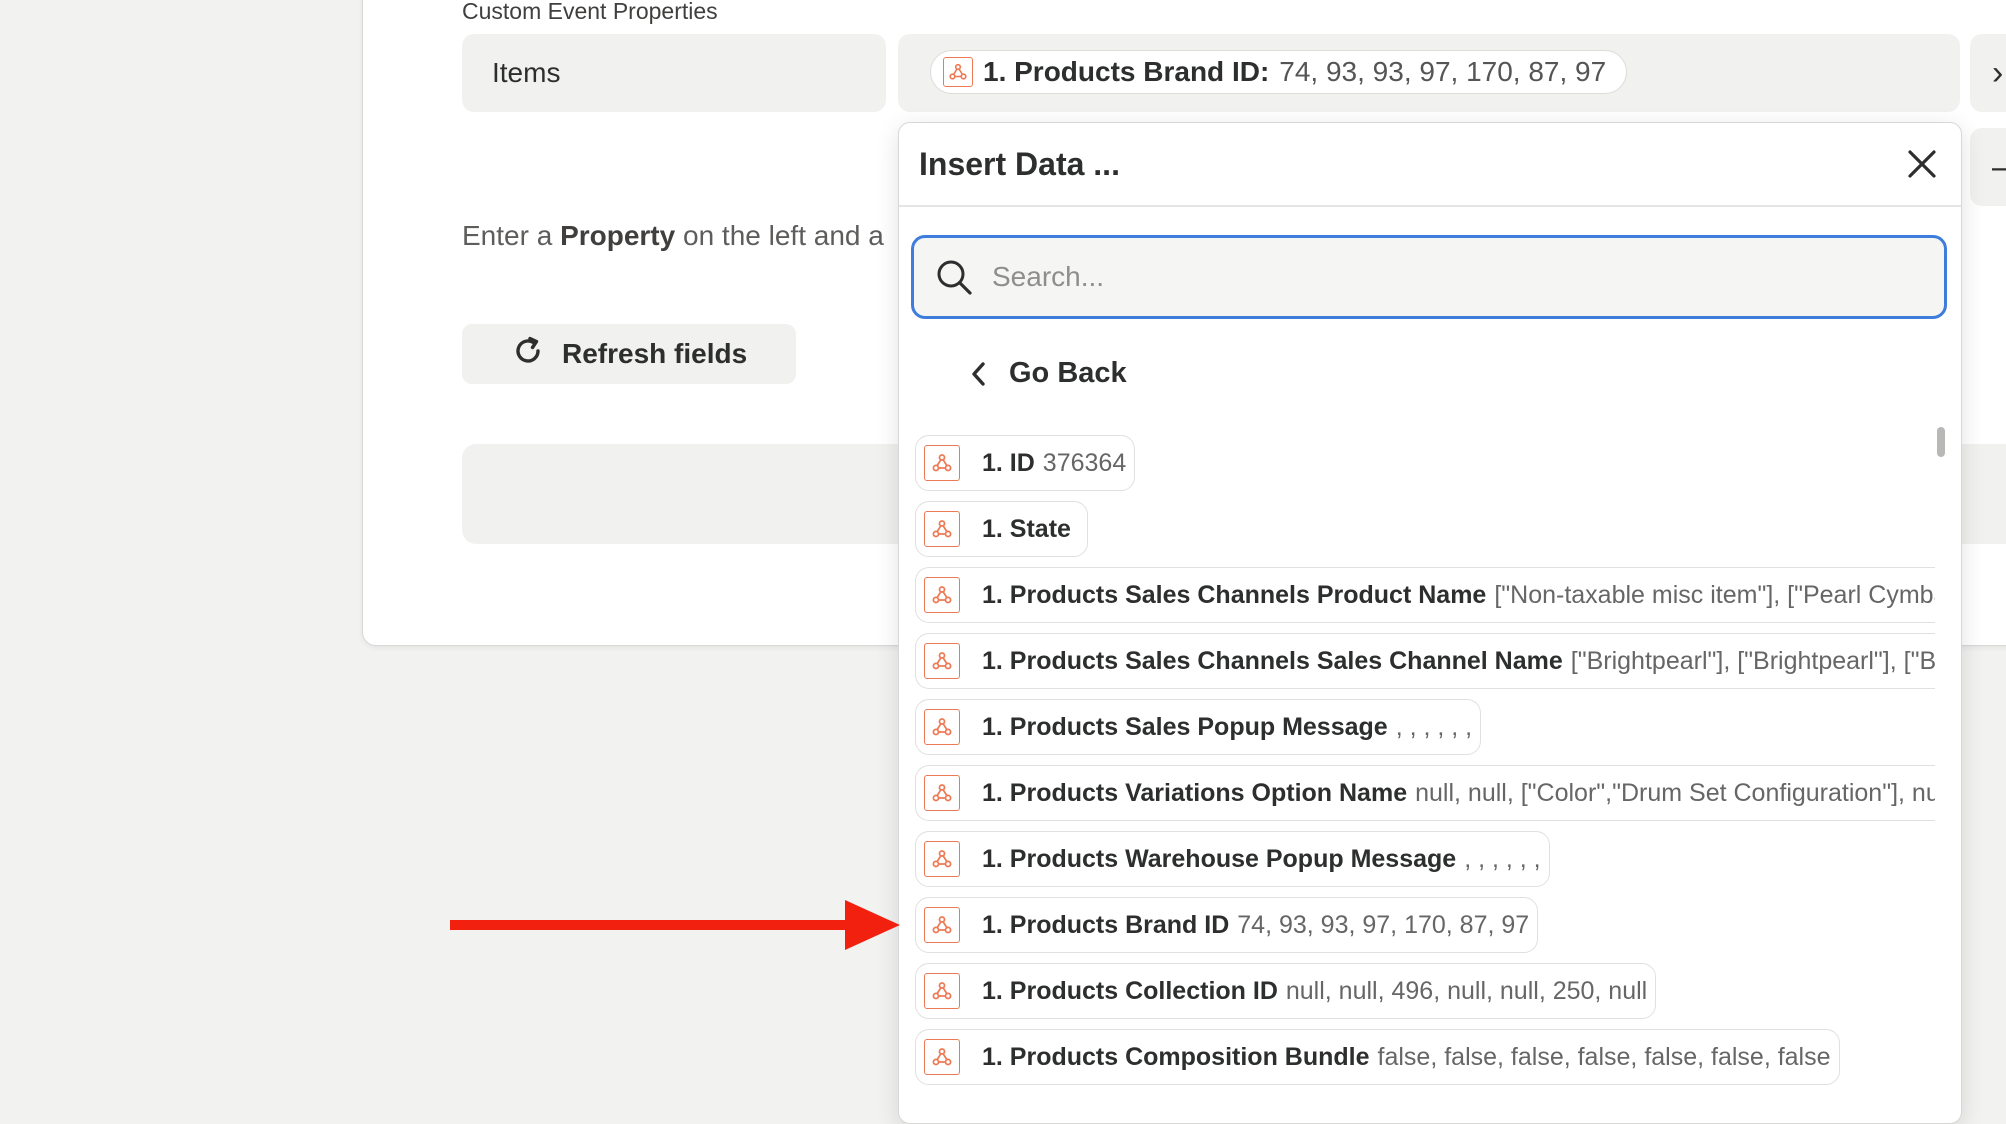 The width and height of the screenshot is (2006, 1124). What do you see at coordinates (954, 277) in the screenshot?
I see `search-icon` at bounding box center [954, 277].